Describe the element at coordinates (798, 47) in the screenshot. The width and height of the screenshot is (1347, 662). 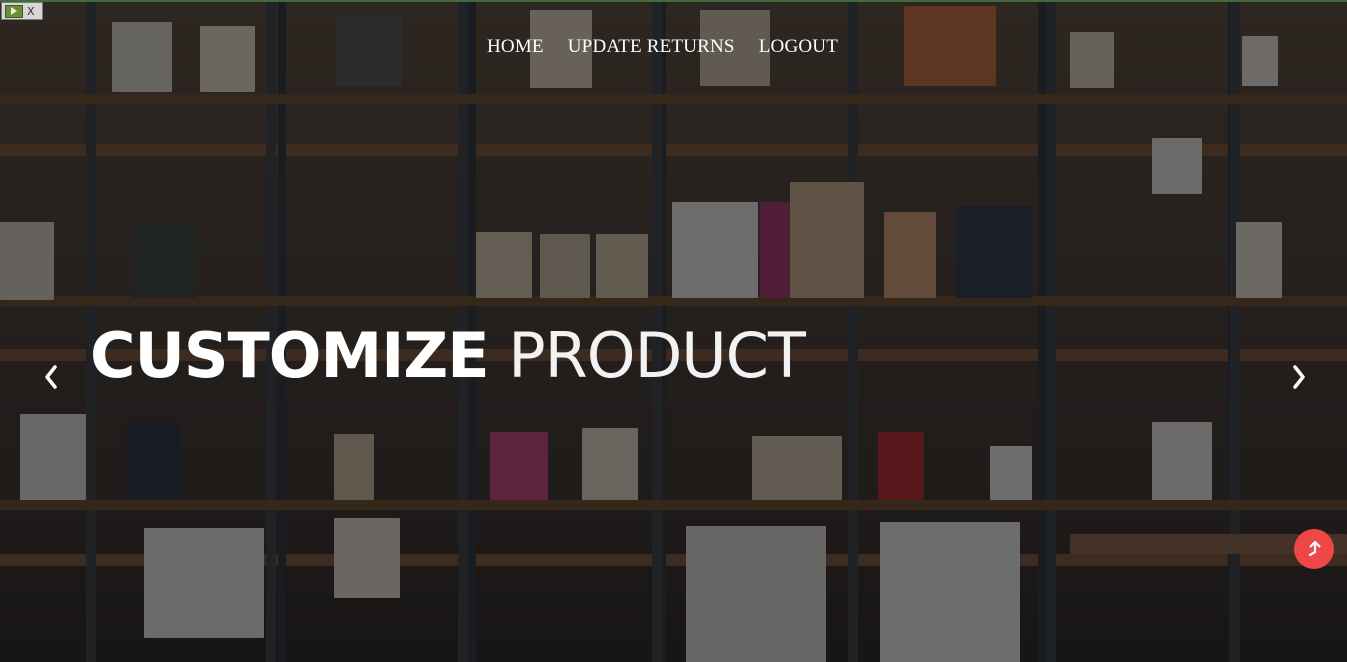
I see `nav-item-logout: LOGOUT` at that location.